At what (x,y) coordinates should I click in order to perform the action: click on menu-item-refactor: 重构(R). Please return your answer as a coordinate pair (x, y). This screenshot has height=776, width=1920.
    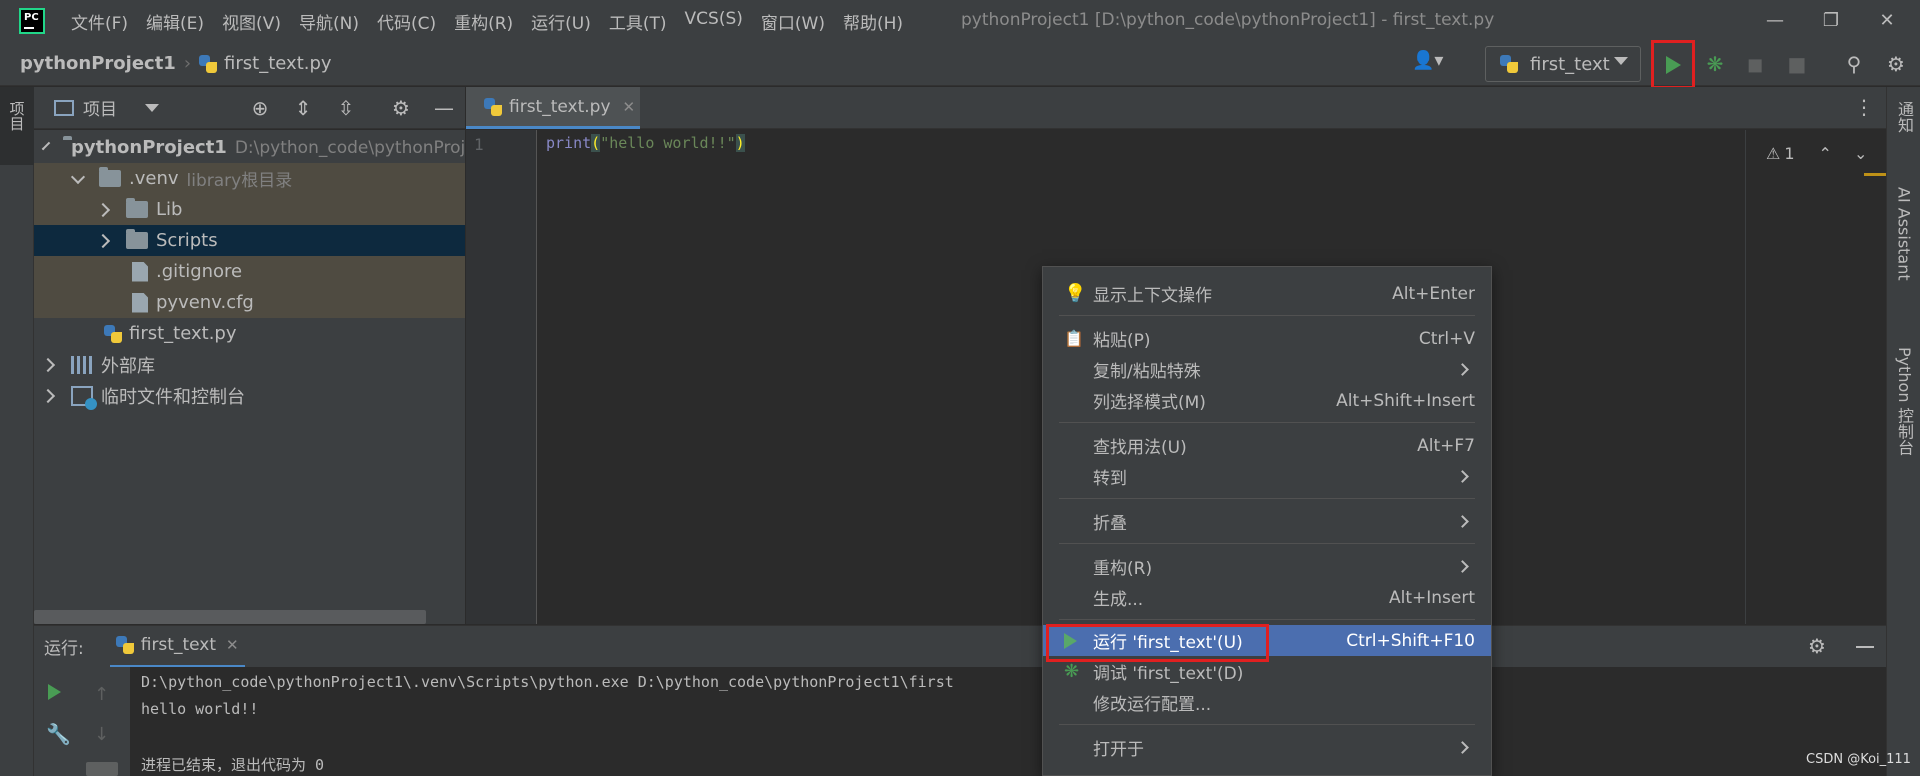
    Looking at the image, I should click on (1267, 566).